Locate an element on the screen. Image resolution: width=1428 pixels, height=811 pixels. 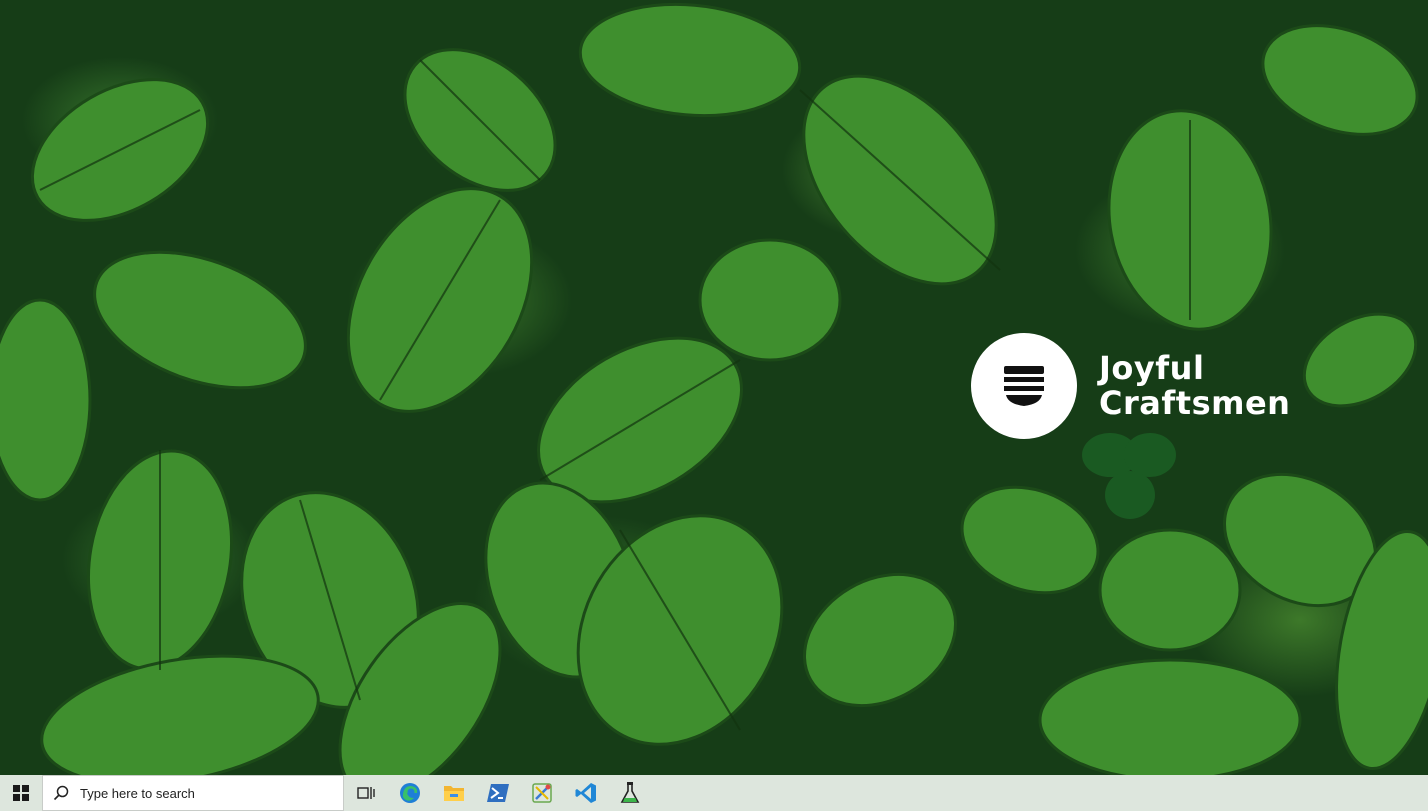
task-view-button is located at coordinates (366, 793).